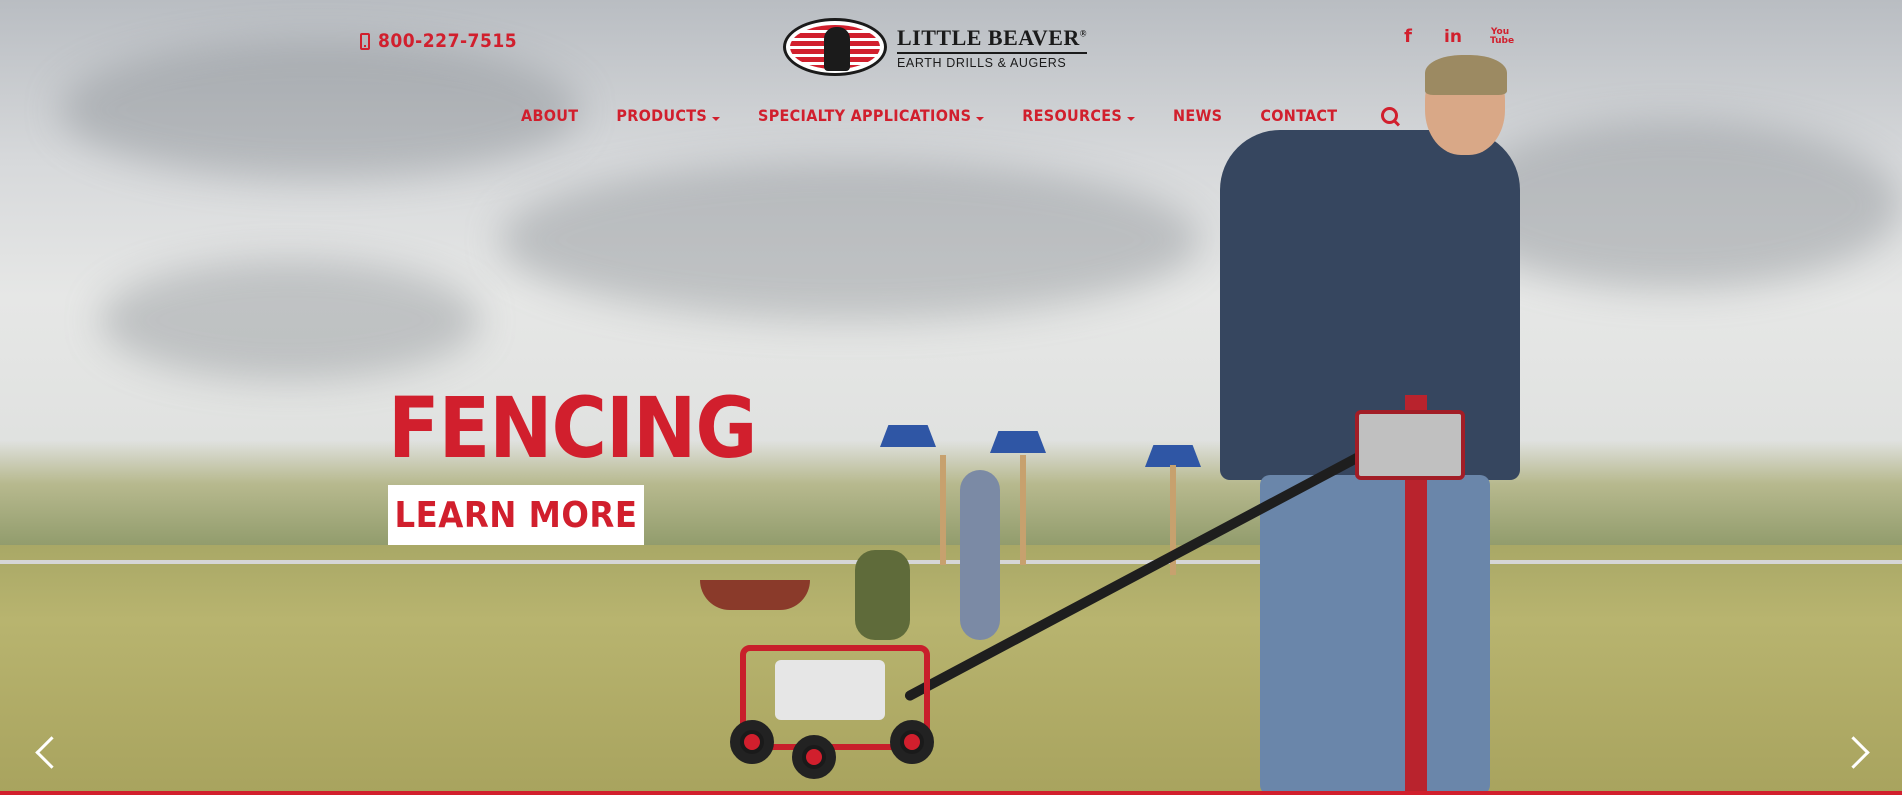 The width and height of the screenshot is (1902, 795). I want to click on chevron-right-icon, so click(1857, 751).